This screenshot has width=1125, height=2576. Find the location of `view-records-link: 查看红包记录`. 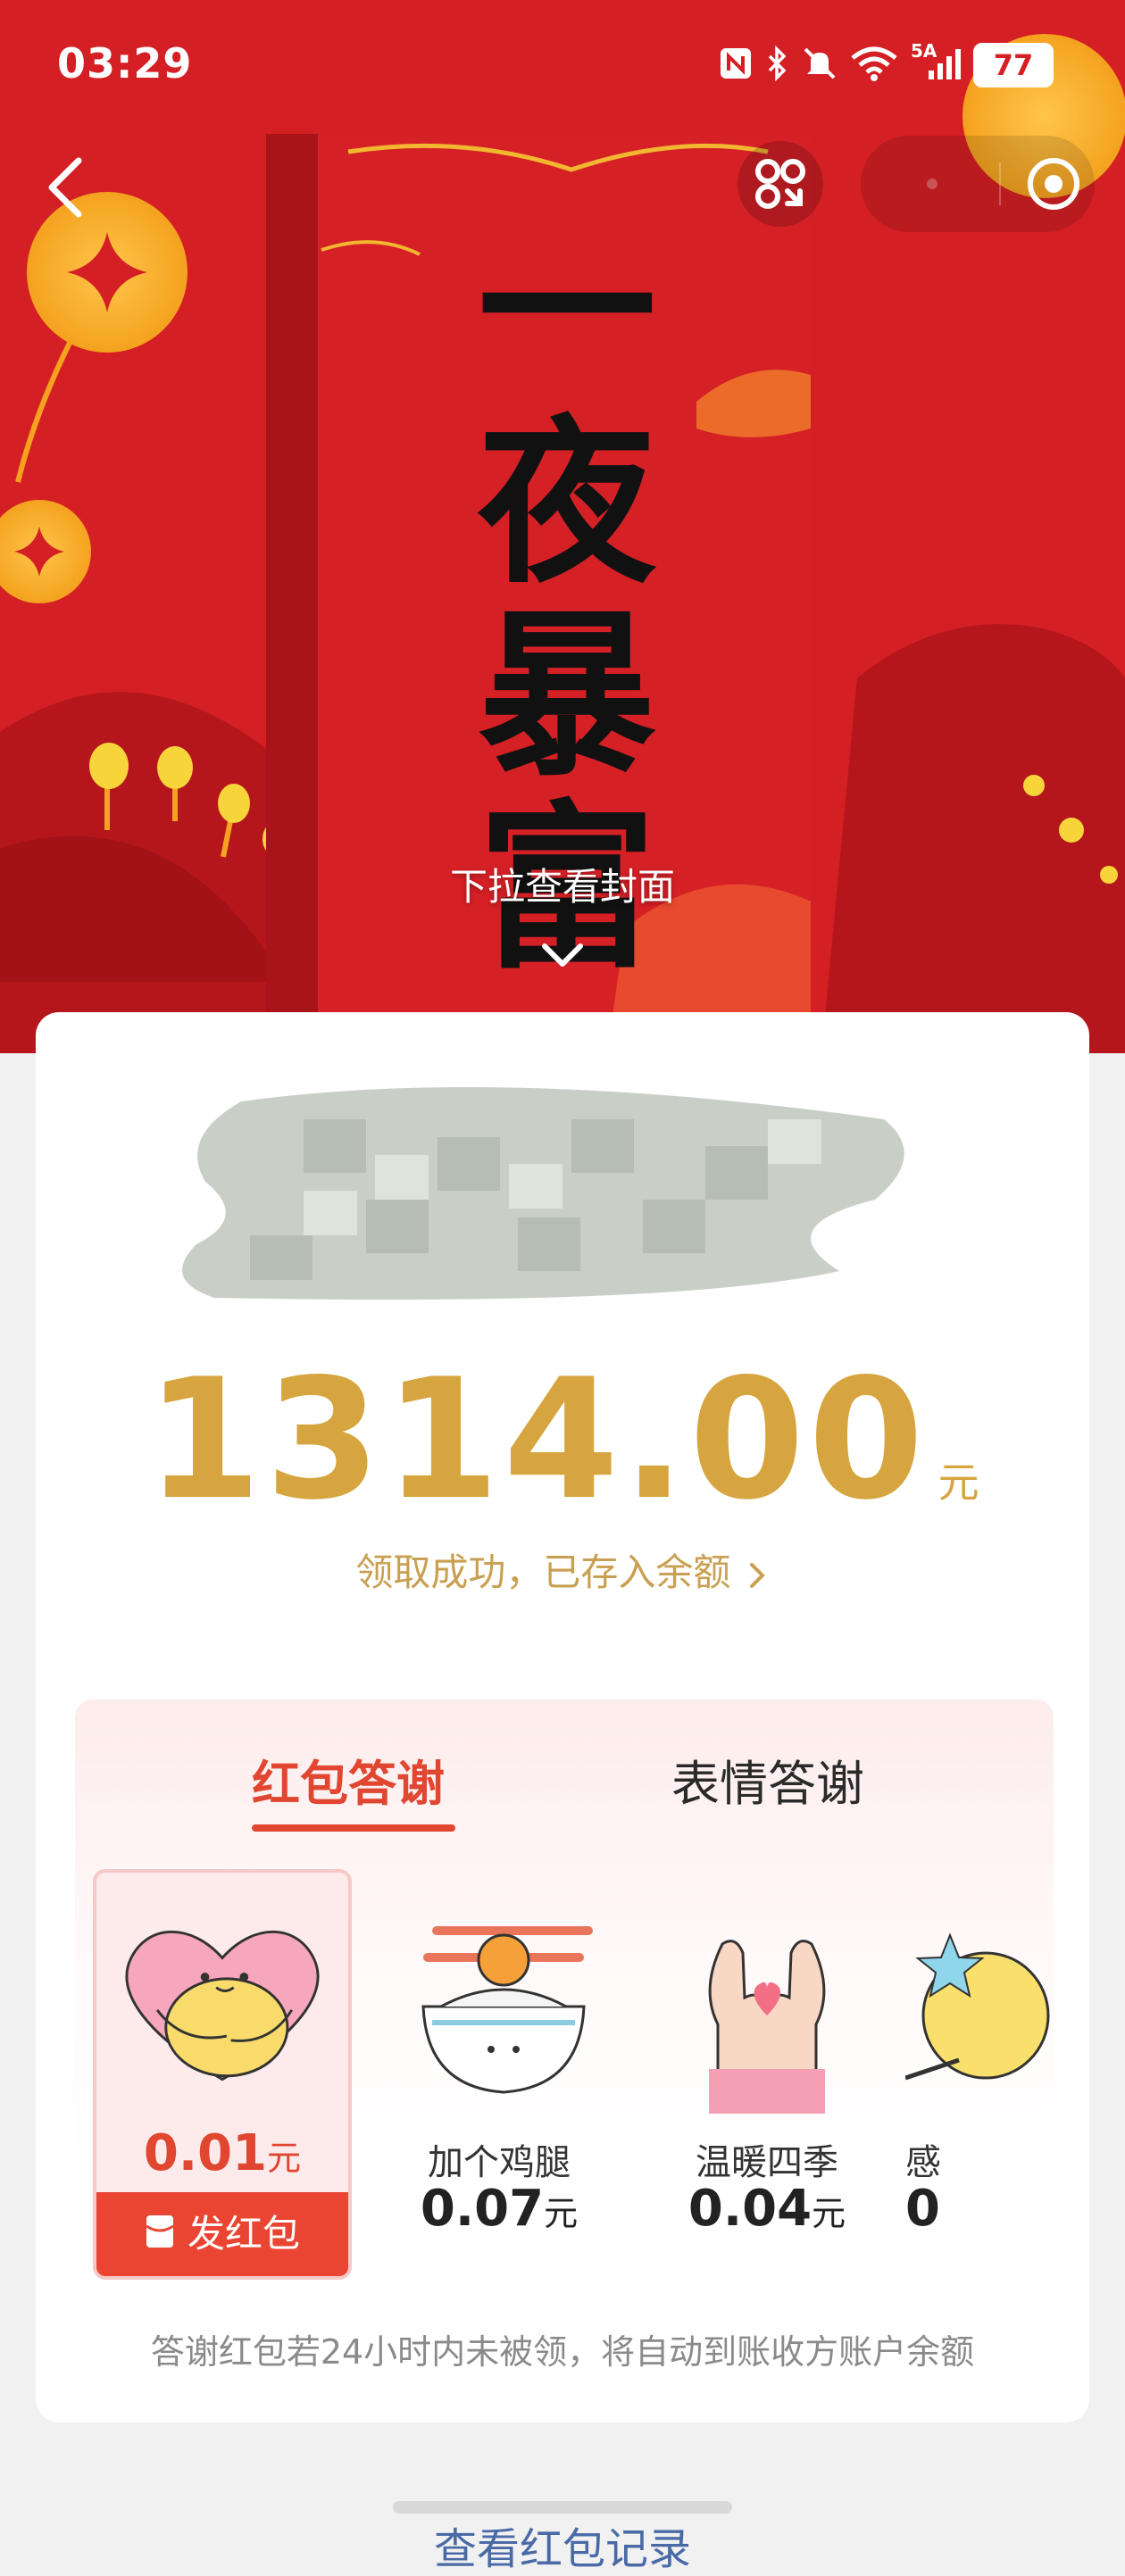

view-records-link: 查看红包记录 is located at coordinates (563, 2545).